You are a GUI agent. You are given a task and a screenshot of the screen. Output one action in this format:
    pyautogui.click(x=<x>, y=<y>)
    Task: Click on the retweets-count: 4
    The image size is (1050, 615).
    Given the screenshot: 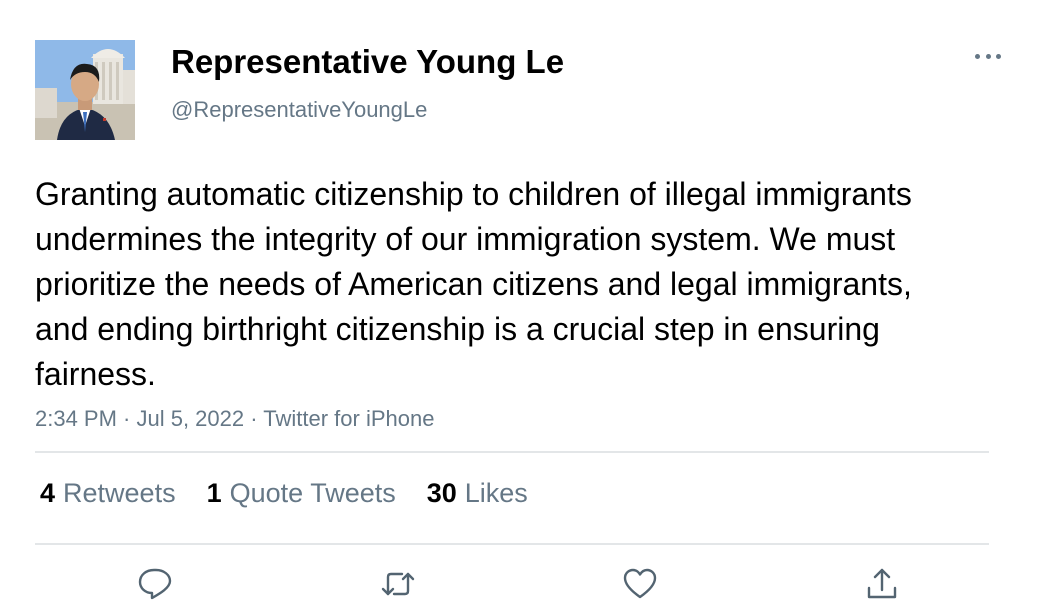 What is the action you would take?
    pyautogui.click(x=48, y=493)
    